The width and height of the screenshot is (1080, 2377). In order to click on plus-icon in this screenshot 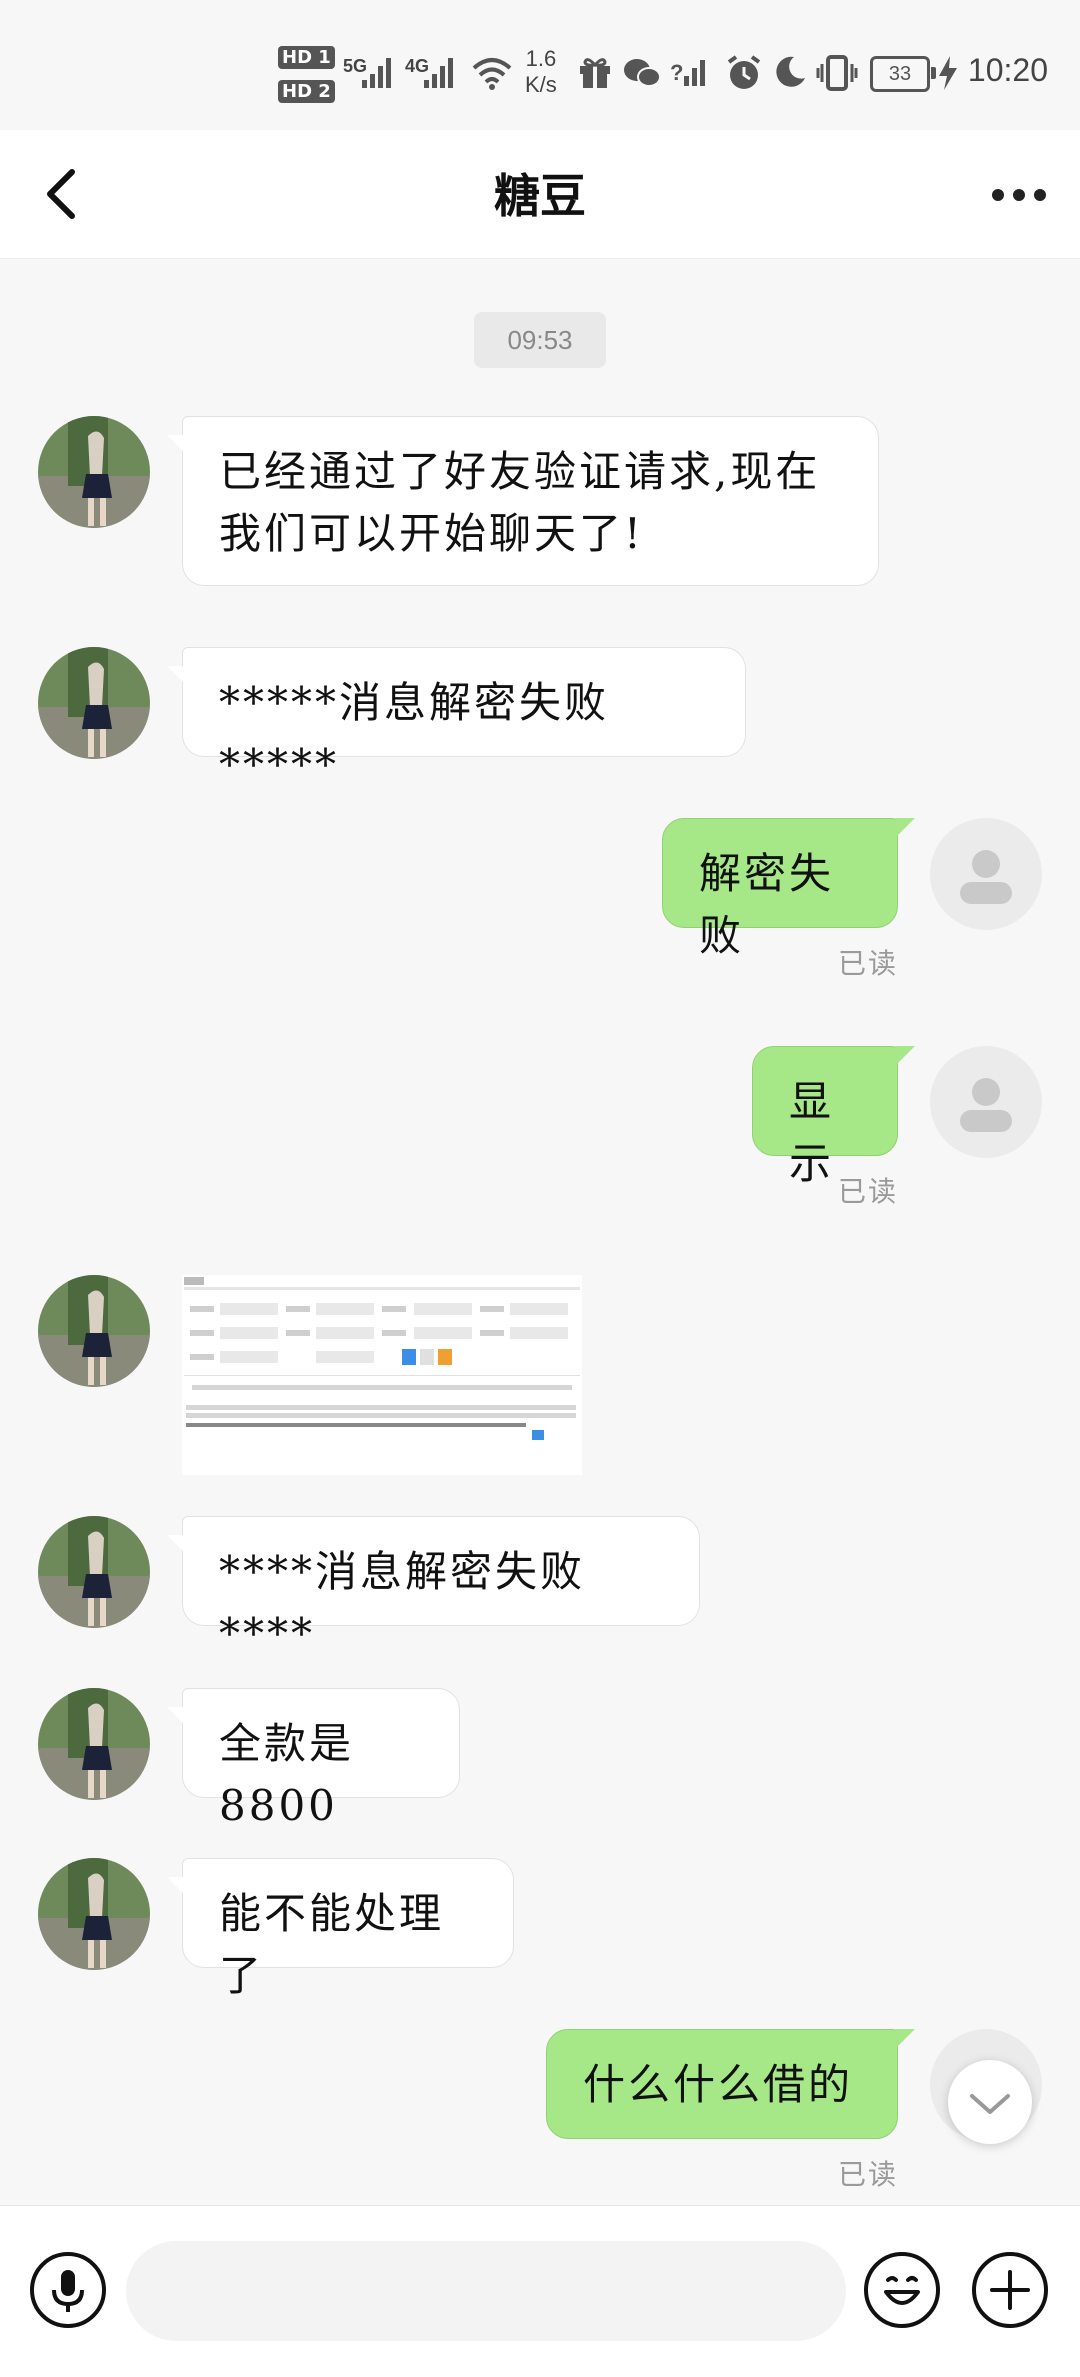, I will do `click(1010, 2290)`.